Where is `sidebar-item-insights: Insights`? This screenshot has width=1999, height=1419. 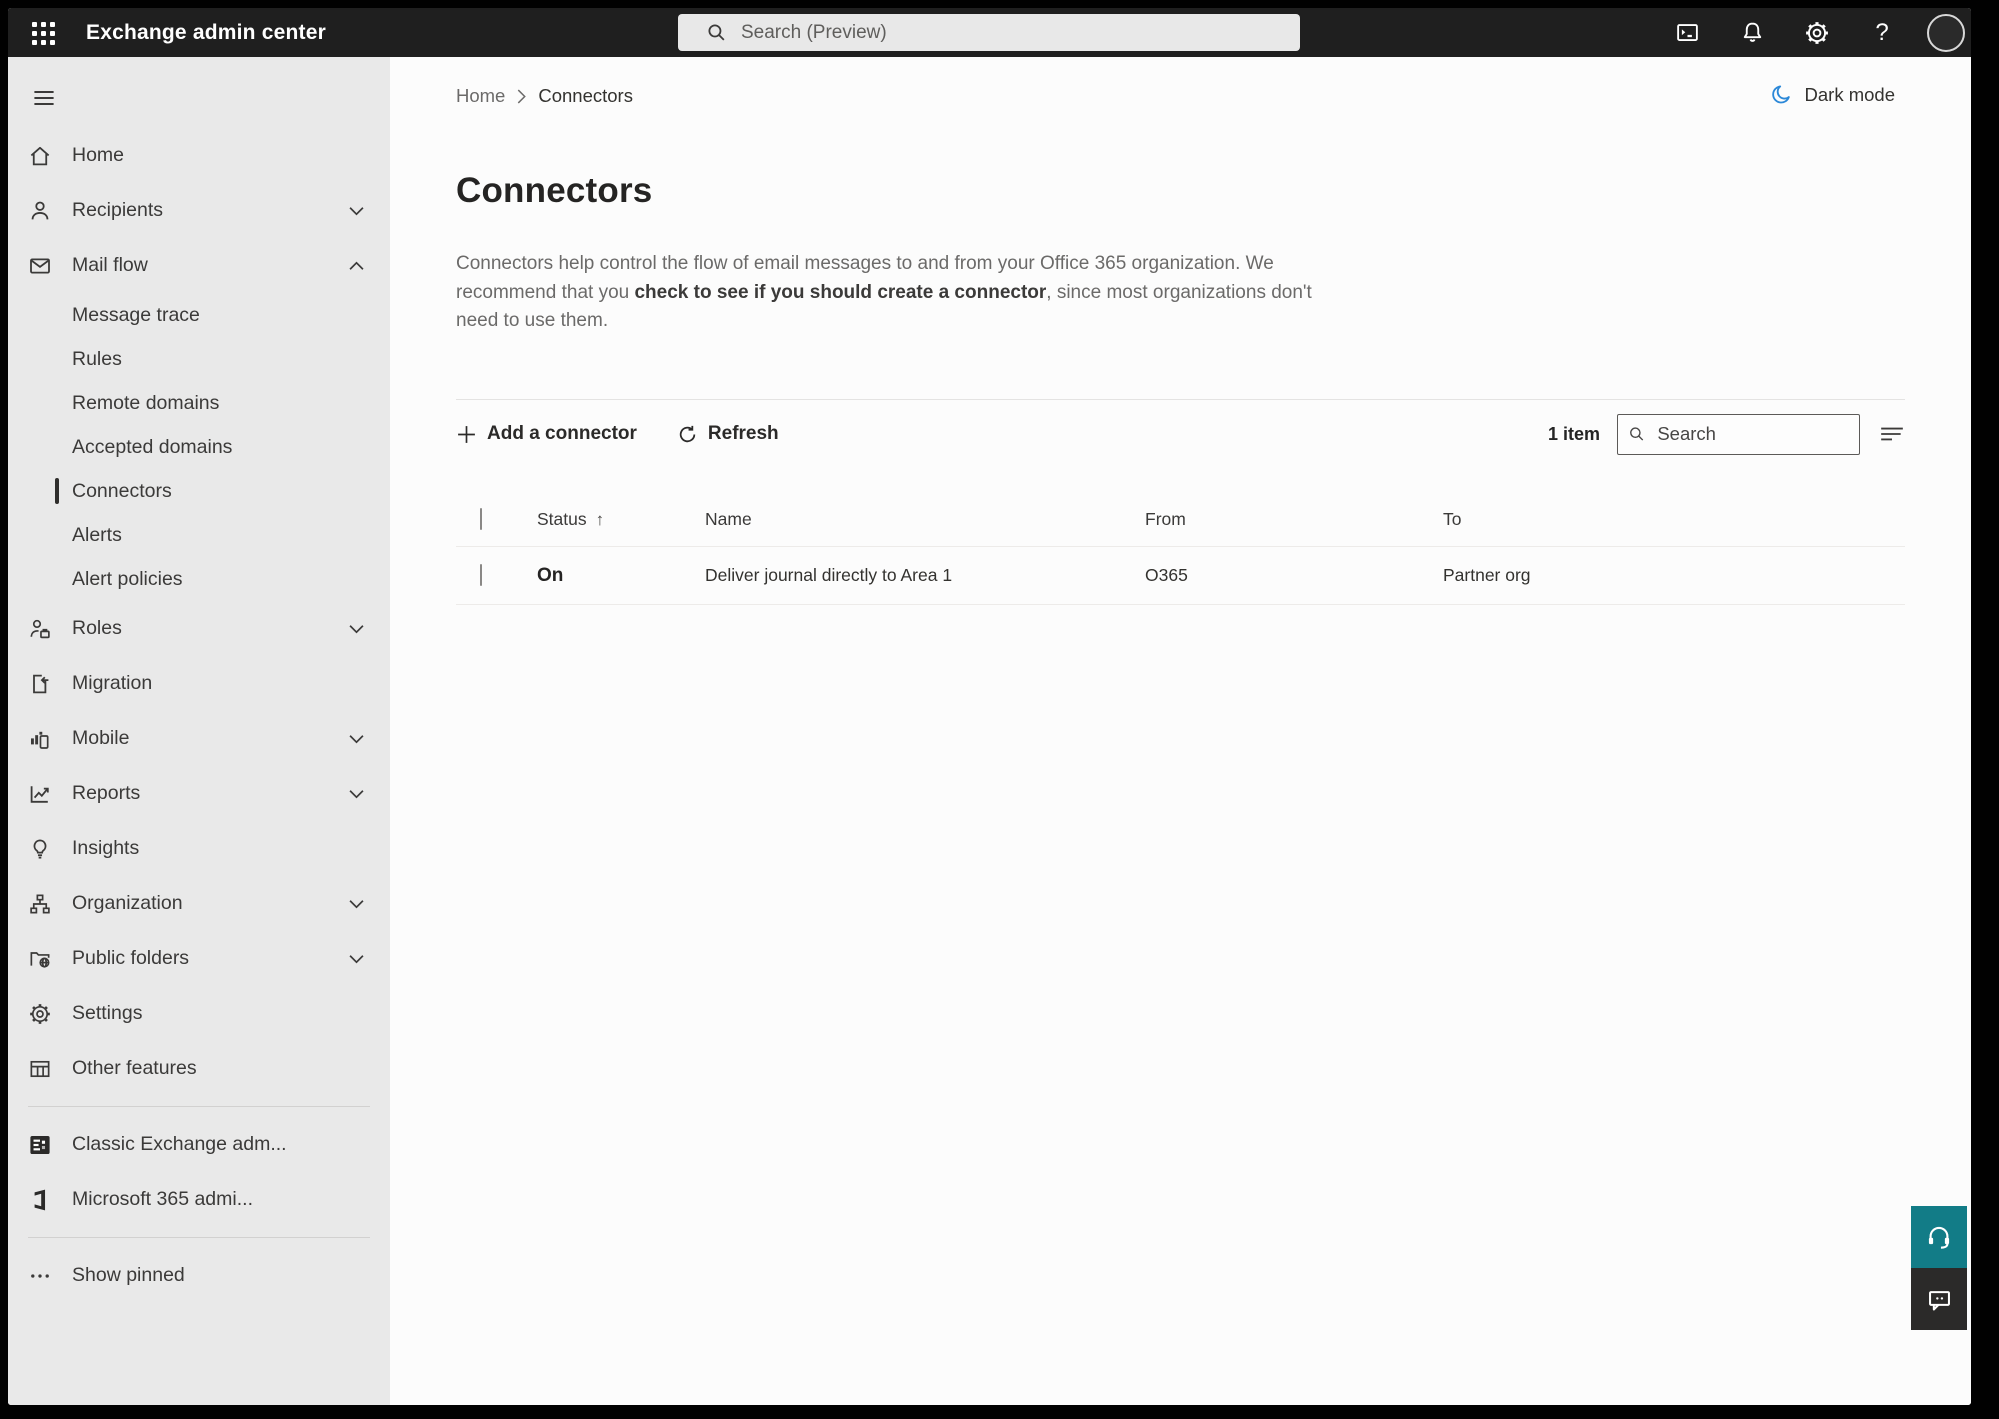
sidebar-item-insights: Insights is located at coordinates (199, 848).